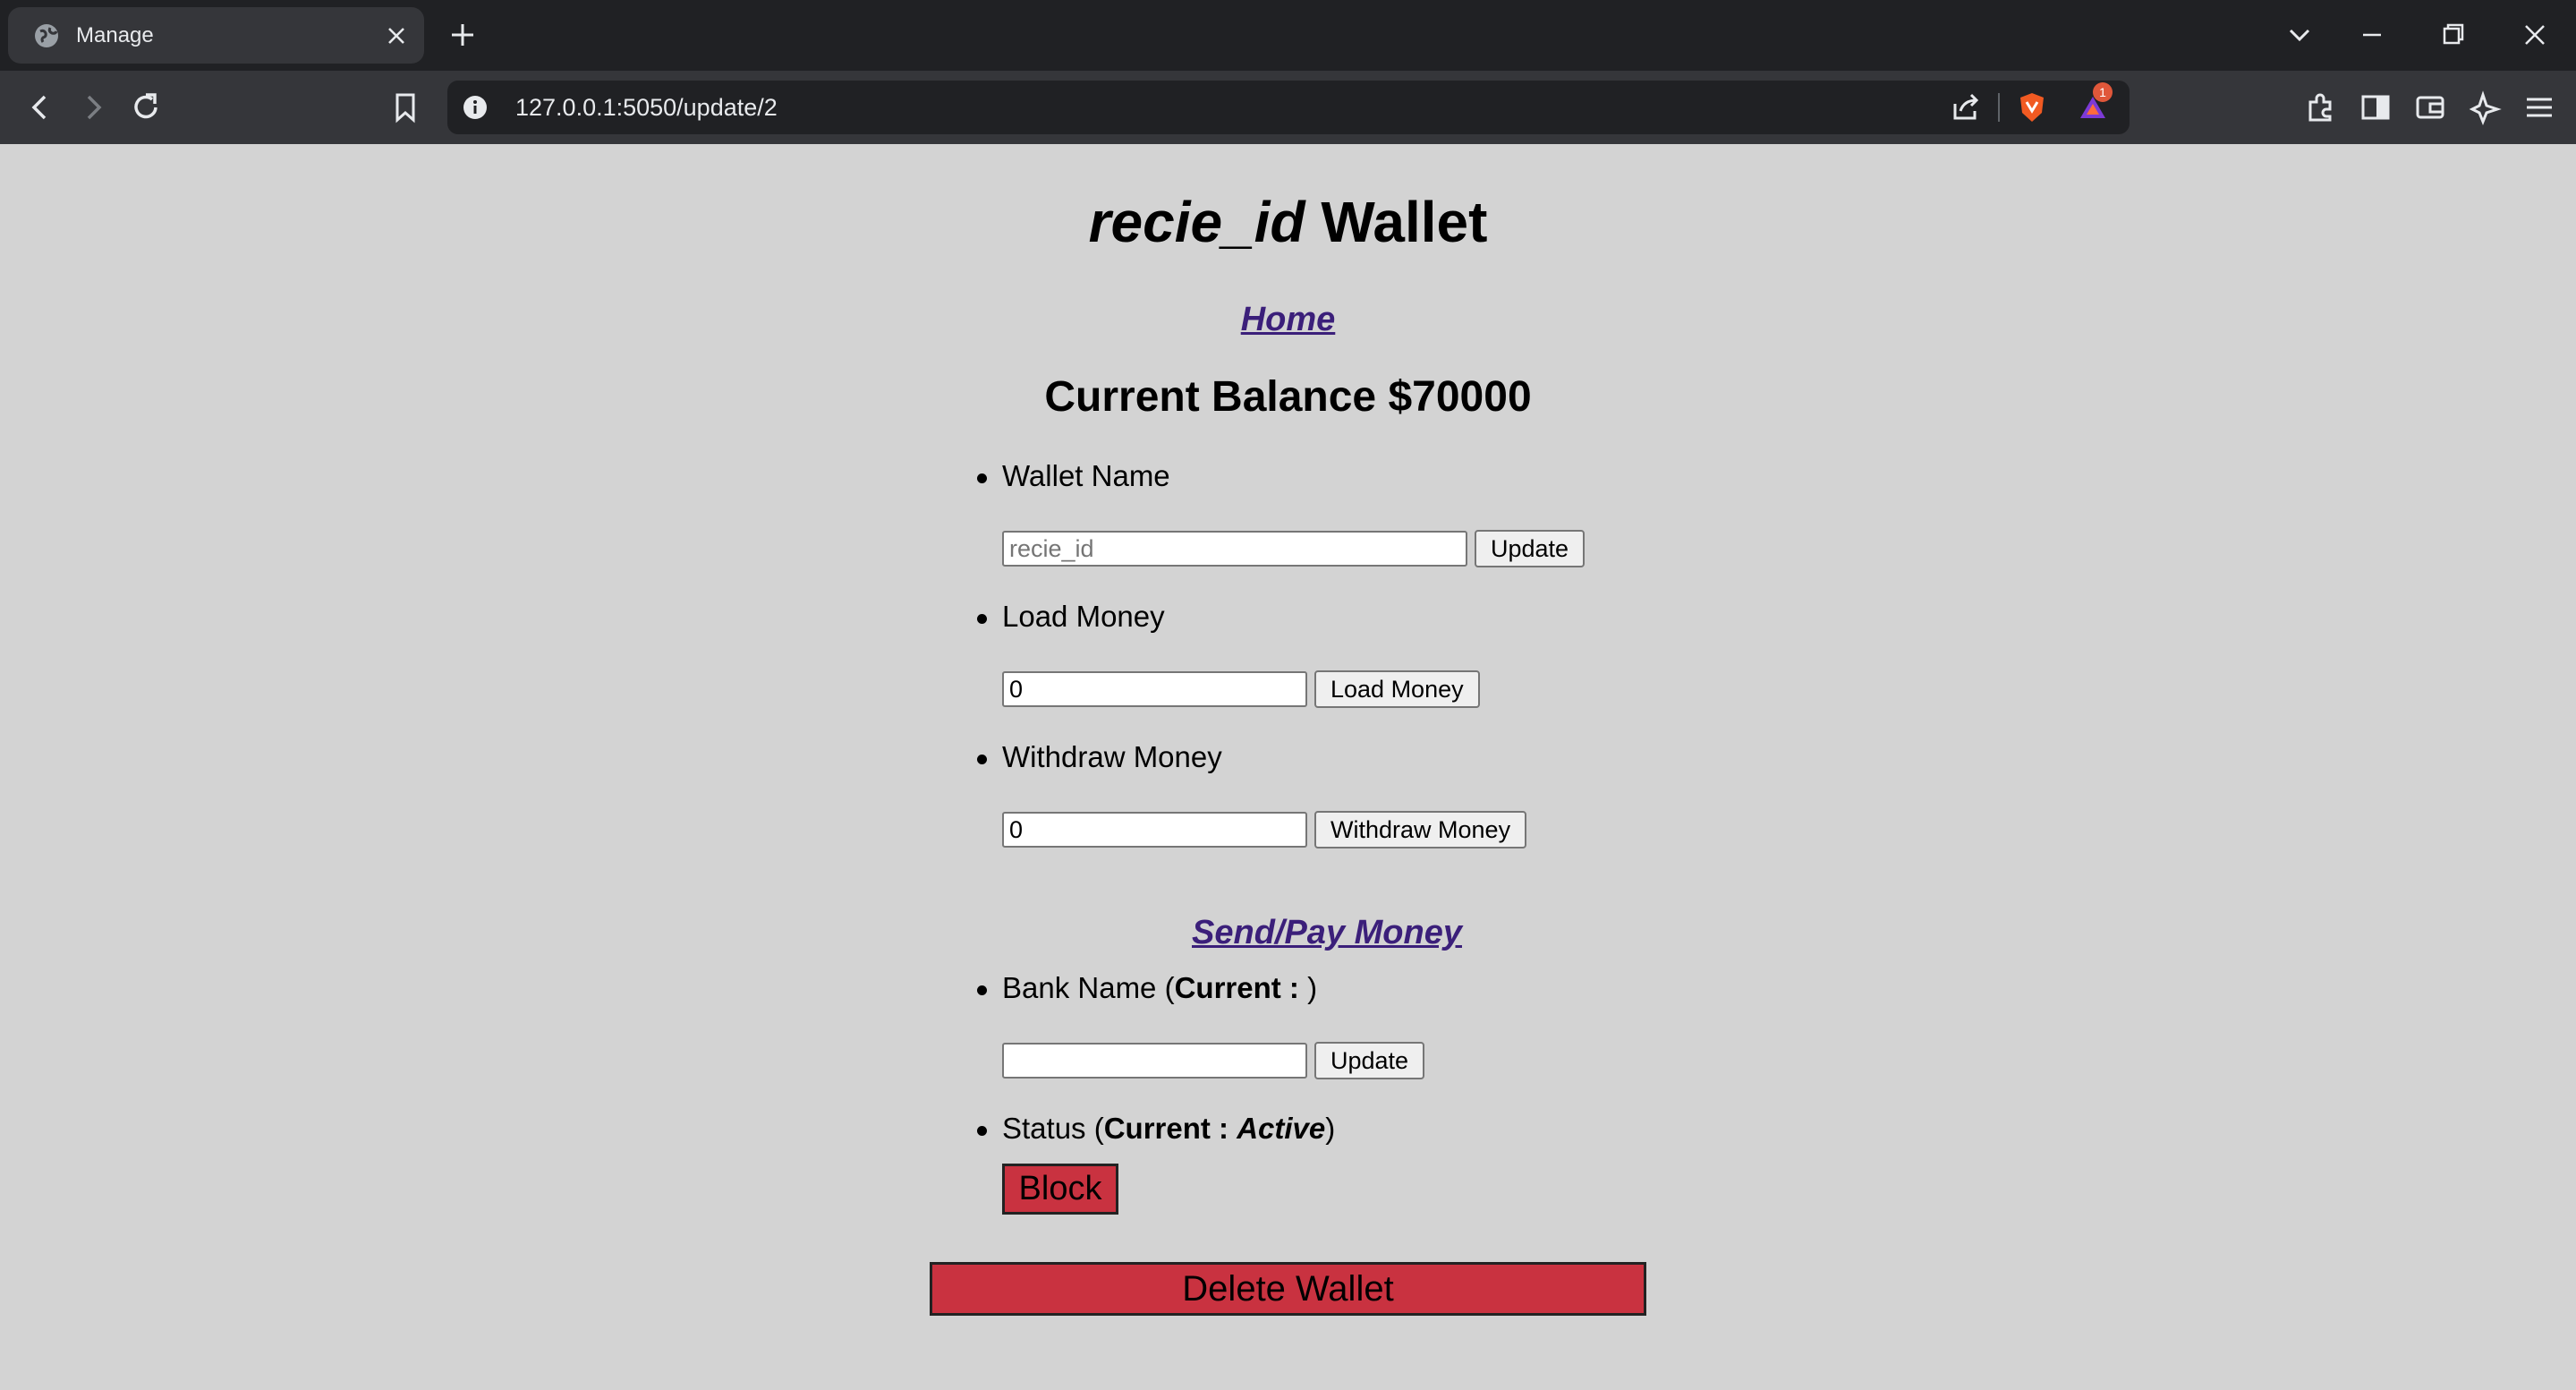 The image size is (2576, 1390). What do you see at coordinates (1112, 756) in the screenshot?
I see `withdraw-money-label: Withdraw Money` at bounding box center [1112, 756].